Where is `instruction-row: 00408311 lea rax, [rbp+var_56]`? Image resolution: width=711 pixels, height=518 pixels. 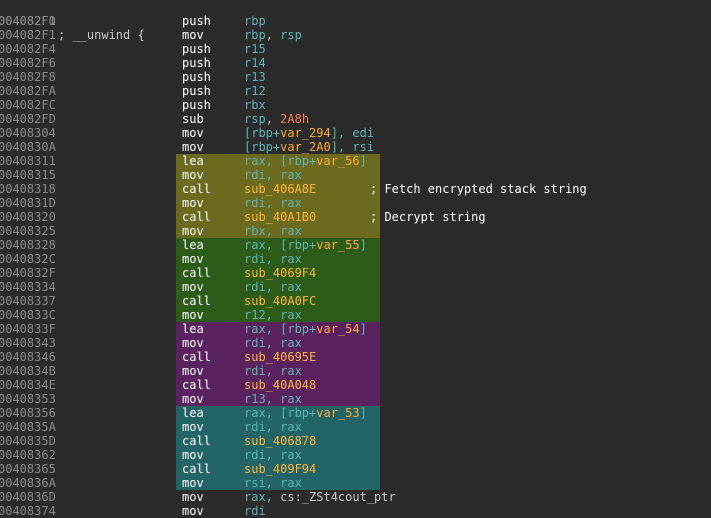 instruction-row: 00408311 lea rax, [rbp+var_56] is located at coordinates (355, 161).